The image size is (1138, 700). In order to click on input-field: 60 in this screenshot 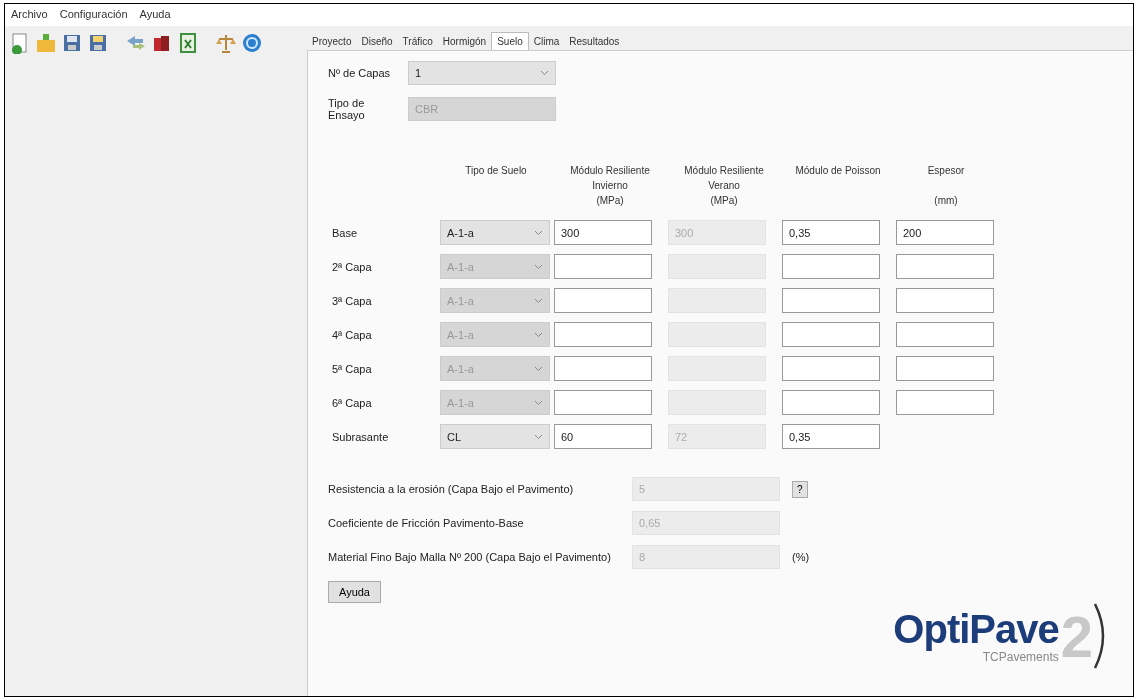, I will do `click(603, 436)`.